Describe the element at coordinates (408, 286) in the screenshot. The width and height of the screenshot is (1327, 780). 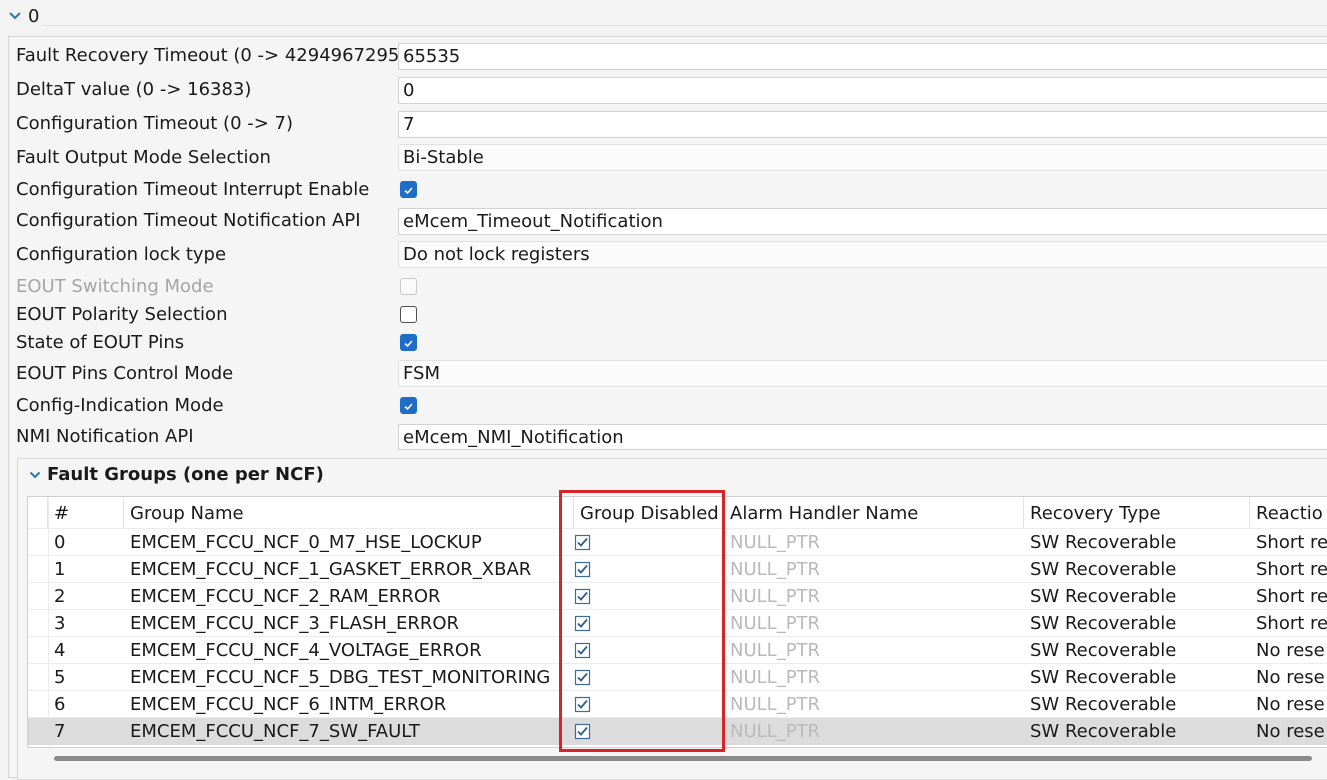
I see `eout-switching-mode-checkbox` at that location.